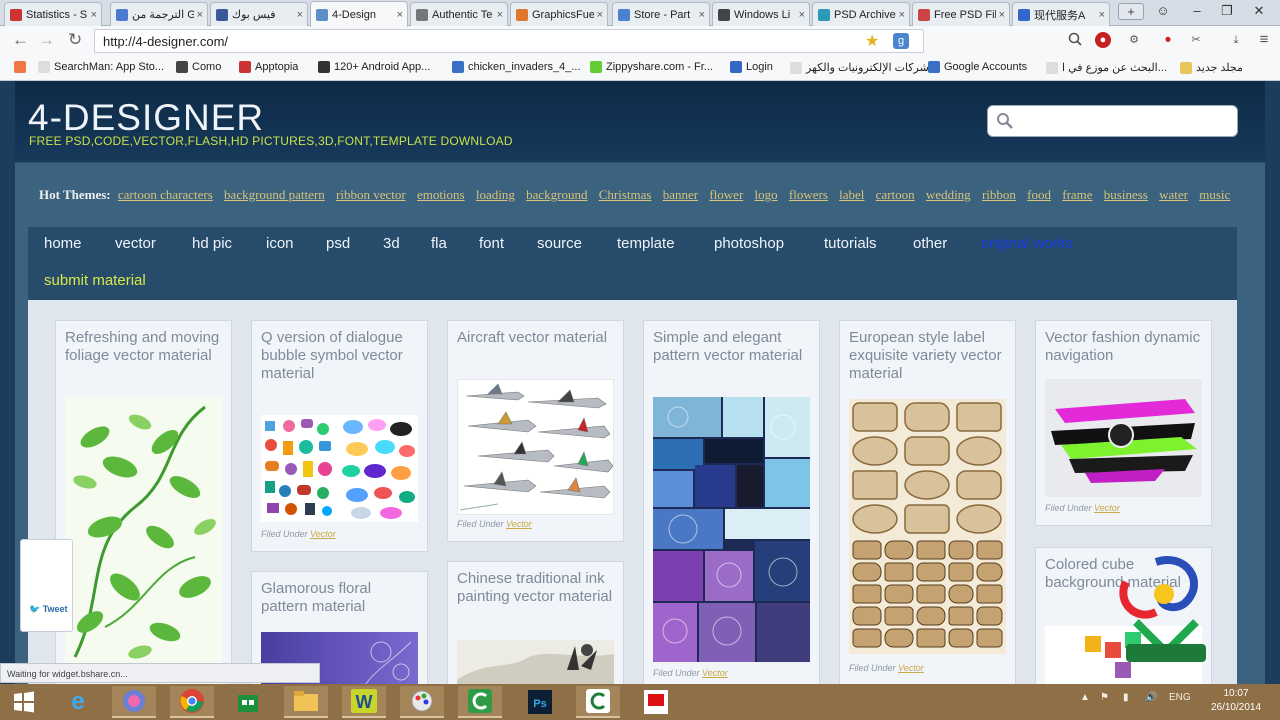  What do you see at coordinates (1103, 40) in the screenshot?
I see `adblock-icon: ●` at bounding box center [1103, 40].